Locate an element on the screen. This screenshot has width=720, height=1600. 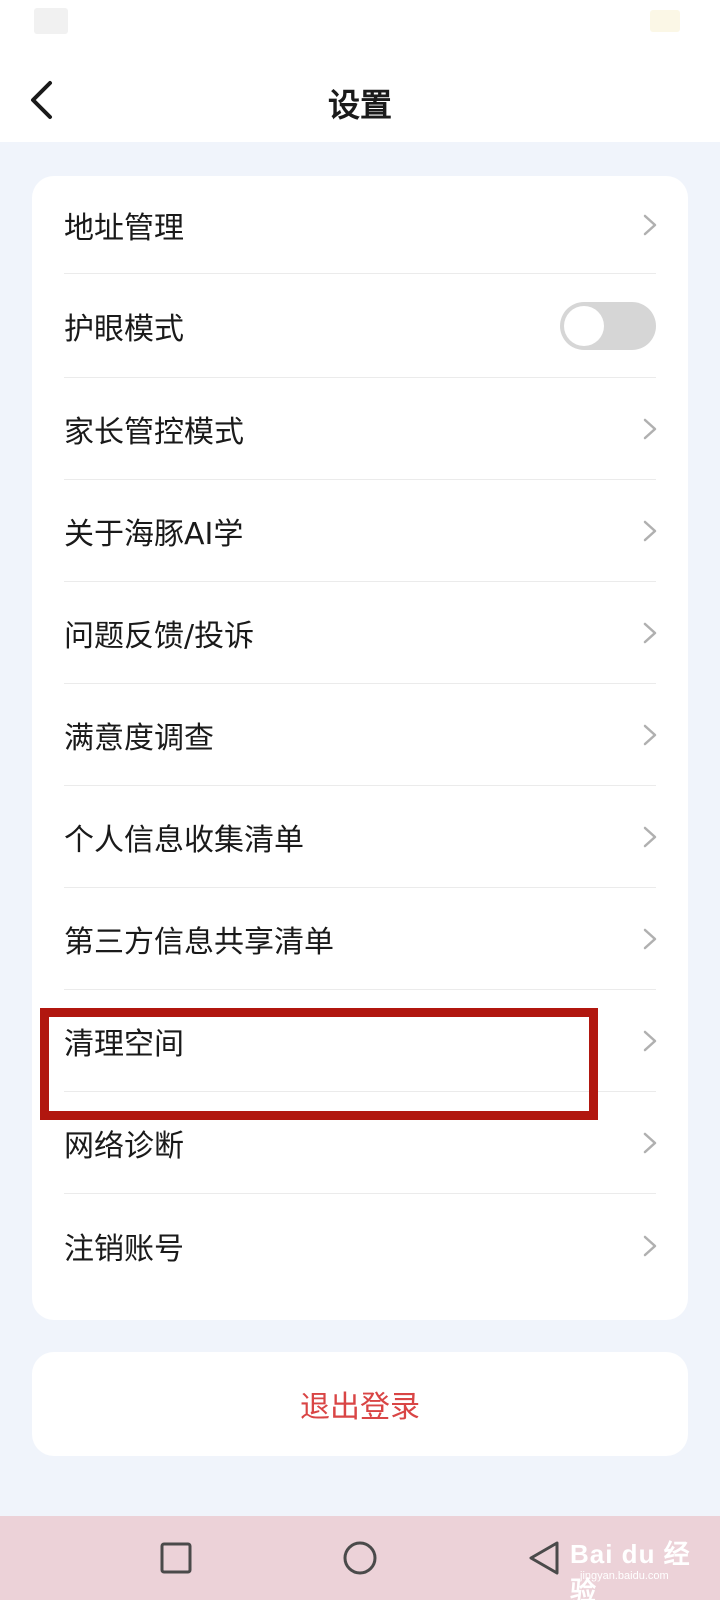
header: 设置 is located at coordinates (360, 101).